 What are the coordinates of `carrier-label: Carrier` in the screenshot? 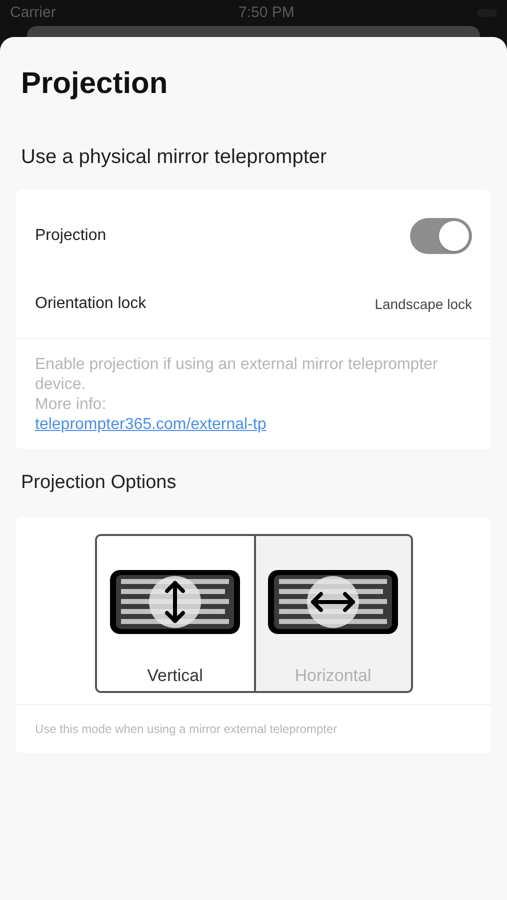 It's located at (33, 12).